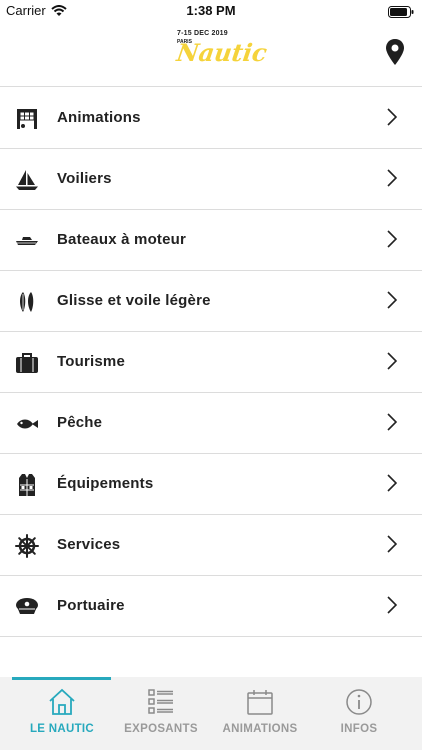 Image resolution: width=422 pixels, height=750 pixels. I want to click on menu-item-label: Voiliers, so click(84, 178).